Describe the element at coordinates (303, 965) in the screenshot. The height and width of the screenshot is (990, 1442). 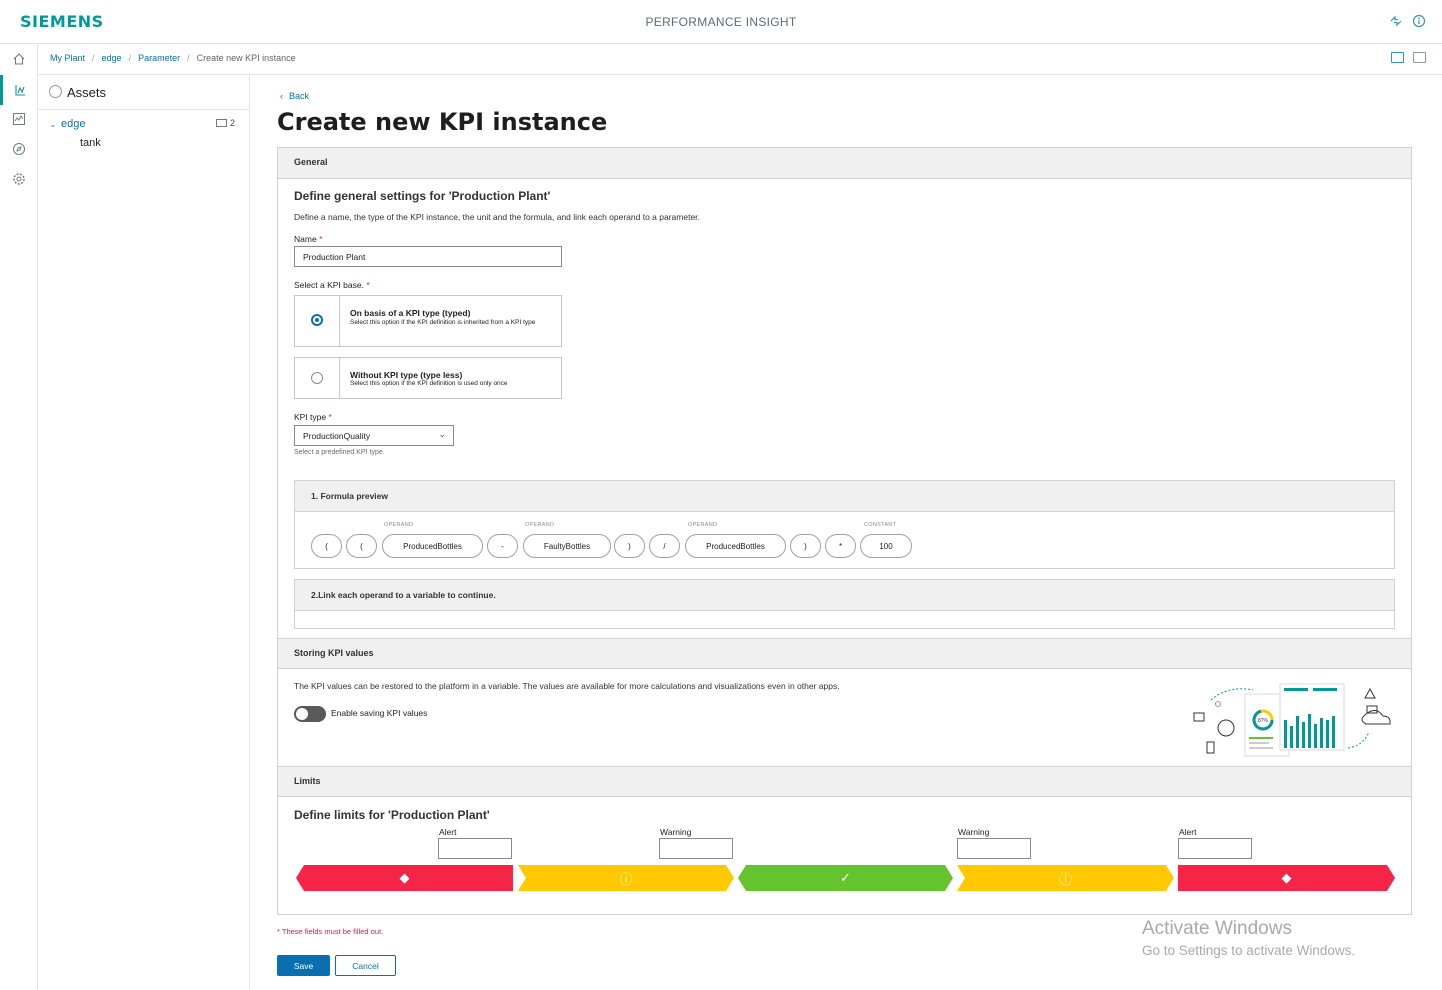
I see `save-button: Save` at that location.